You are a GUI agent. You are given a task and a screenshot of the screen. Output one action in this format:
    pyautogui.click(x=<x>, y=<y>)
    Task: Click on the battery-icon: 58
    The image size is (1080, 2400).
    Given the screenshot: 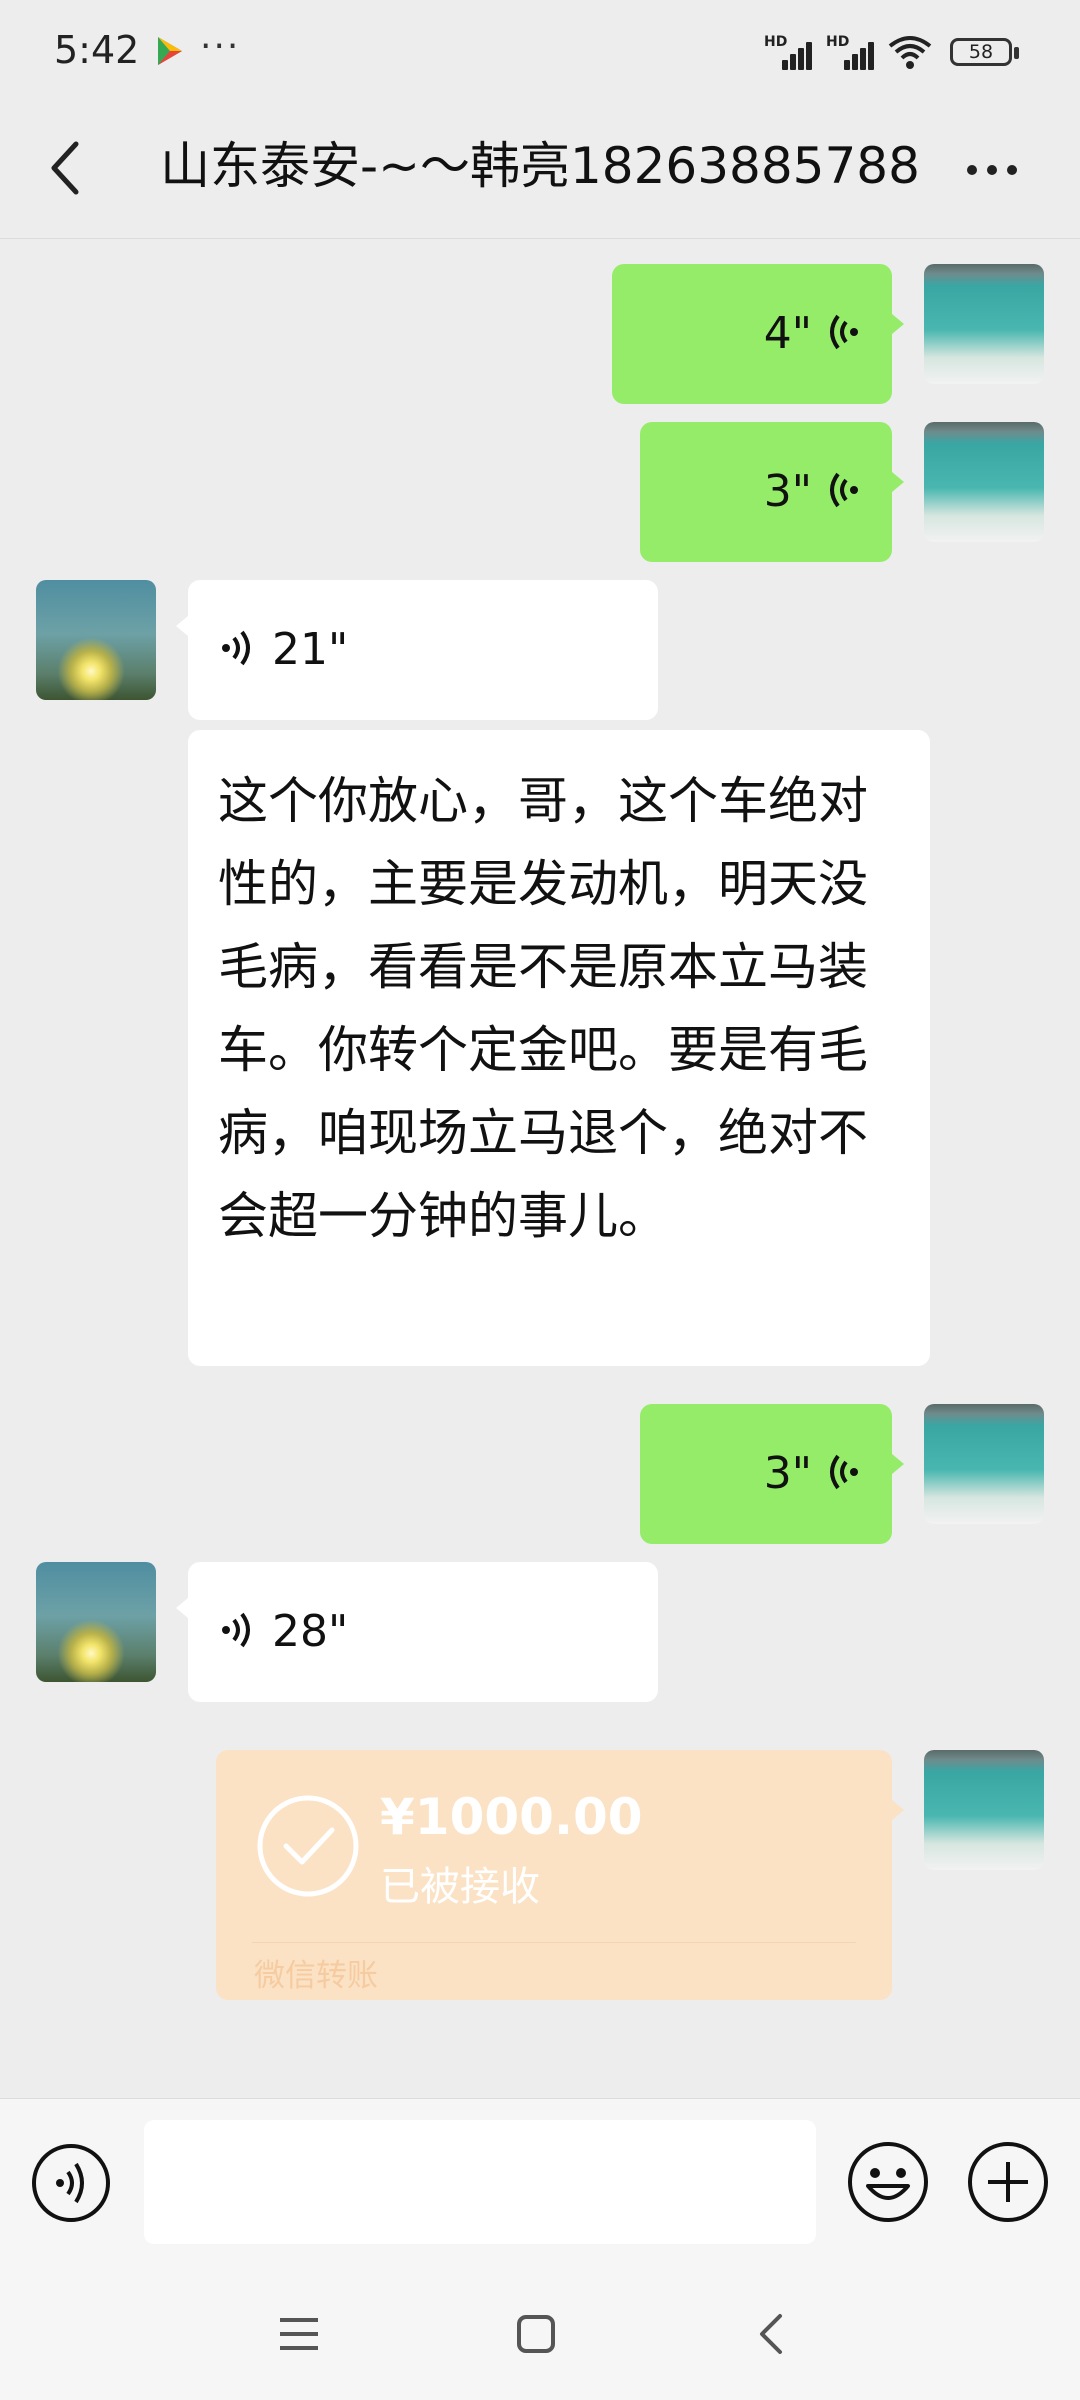 What is the action you would take?
    pyautogui.click(x=981, y=52)
    